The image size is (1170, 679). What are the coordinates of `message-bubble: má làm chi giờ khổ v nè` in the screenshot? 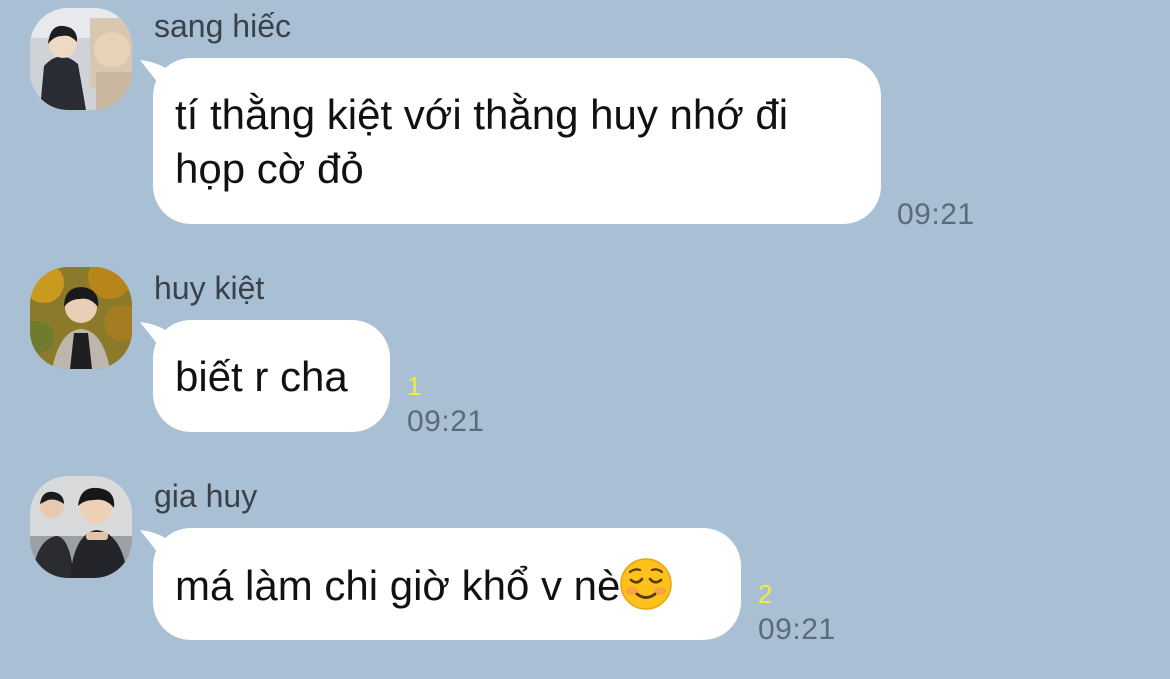 It's located at (440, 584).